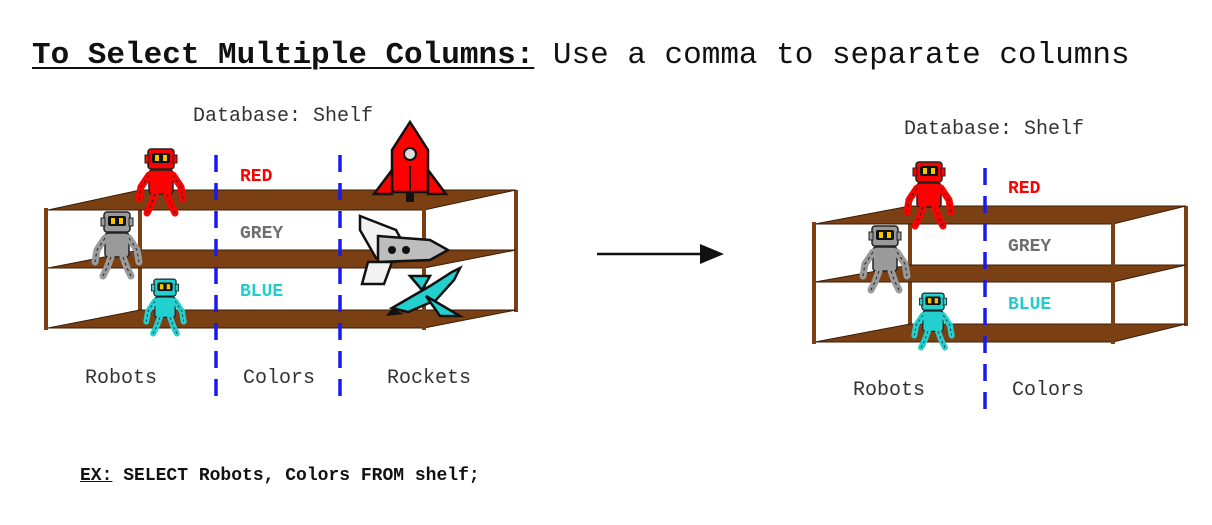  Describe the element at coordinates (121, 378) in the screenshot. I see `left-column-robots: Robots` at that location.